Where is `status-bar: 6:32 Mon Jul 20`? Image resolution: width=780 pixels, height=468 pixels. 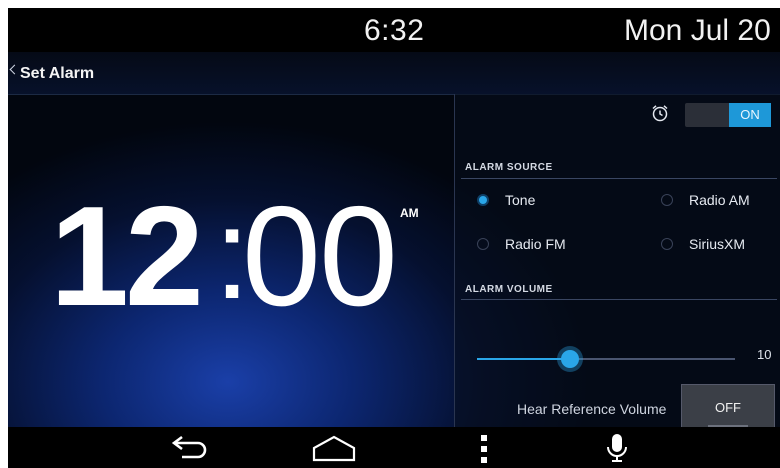
status-bar: 6:32 Mon Jul 20 is located at coordinates (394, 30).